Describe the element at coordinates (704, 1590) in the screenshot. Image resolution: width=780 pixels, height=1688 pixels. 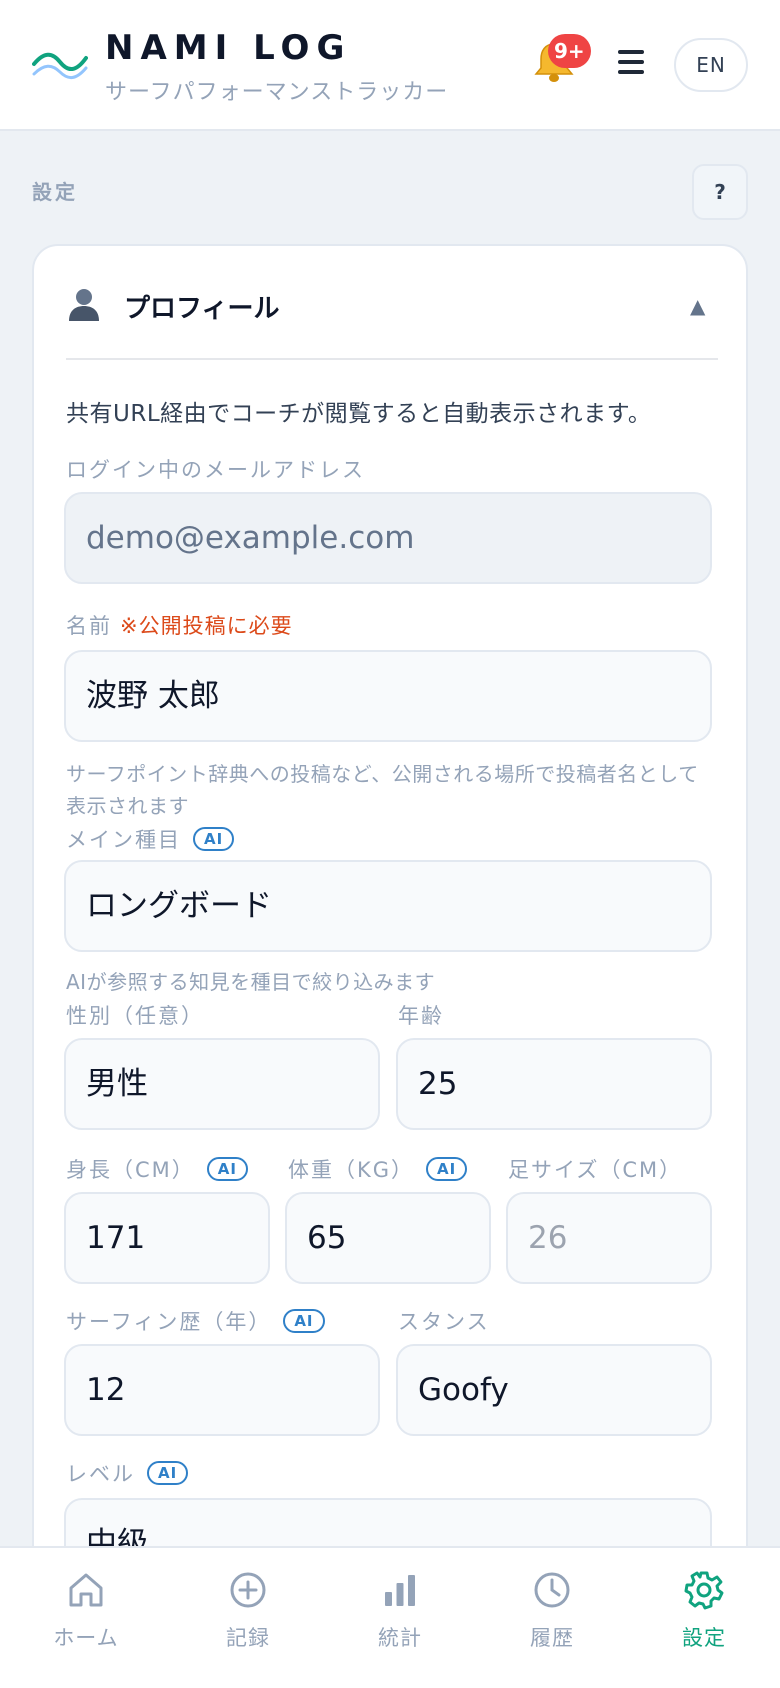
I see `gear-icon` at that location.